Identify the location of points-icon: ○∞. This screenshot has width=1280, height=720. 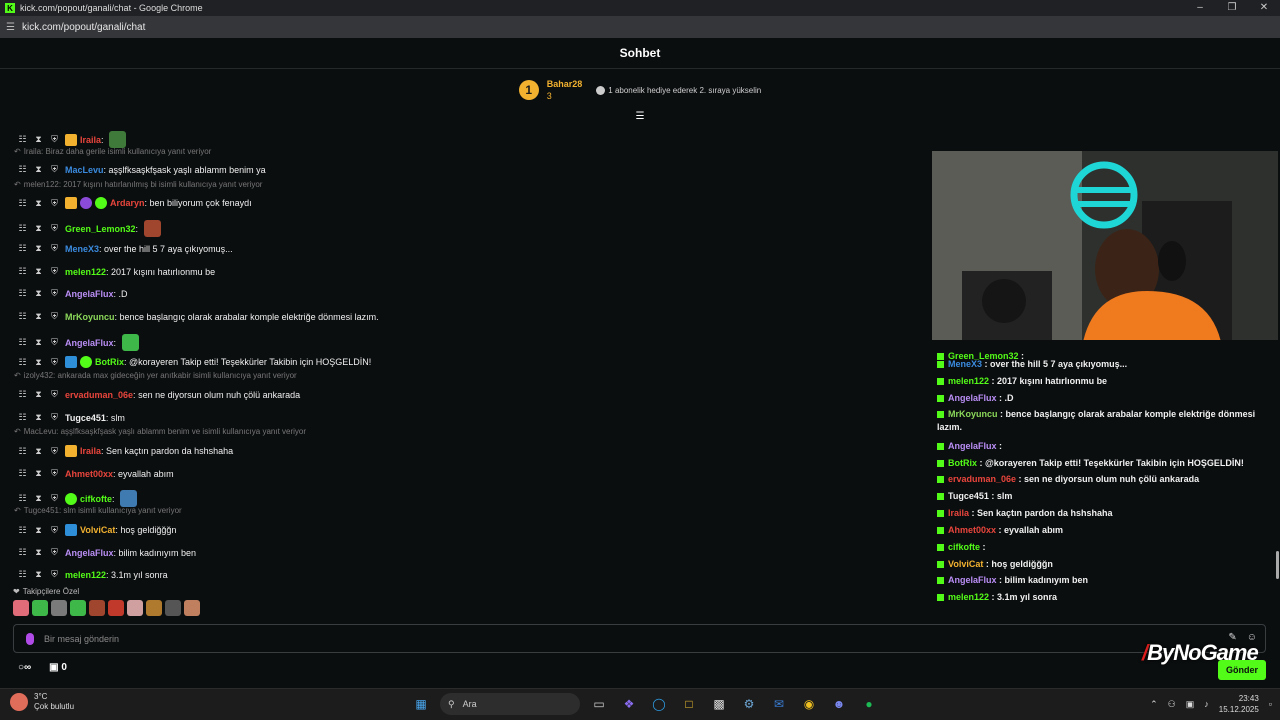
(24, 667).